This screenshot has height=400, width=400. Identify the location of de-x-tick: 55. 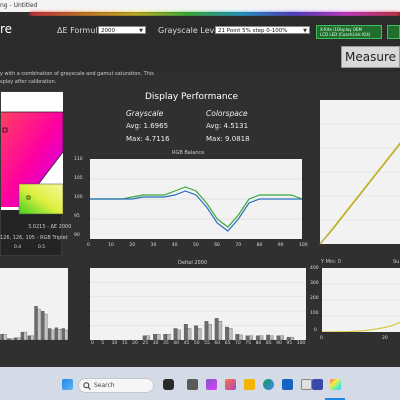
(207, 343).